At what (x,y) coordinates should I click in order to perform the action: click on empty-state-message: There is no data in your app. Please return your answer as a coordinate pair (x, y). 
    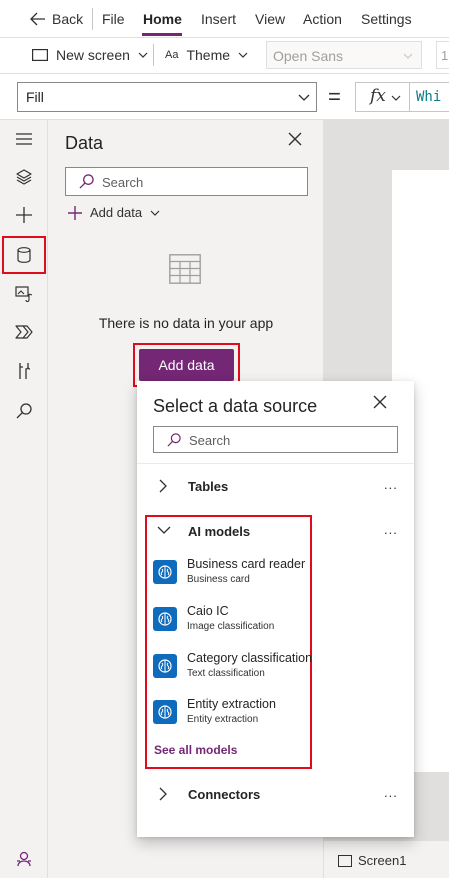
    Looking at the image, I should click on (186, 323).